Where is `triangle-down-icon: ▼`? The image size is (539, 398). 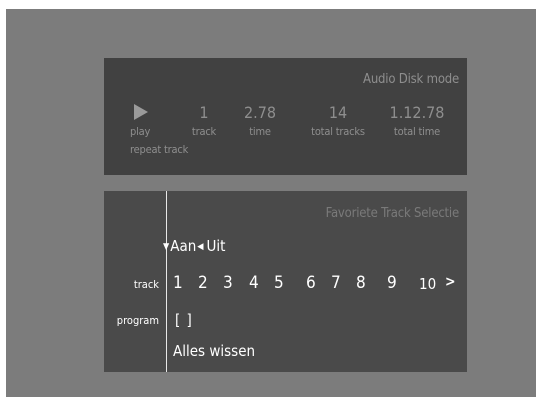 triangle-down-icon: ▼ is located at coordinates (166, 247).